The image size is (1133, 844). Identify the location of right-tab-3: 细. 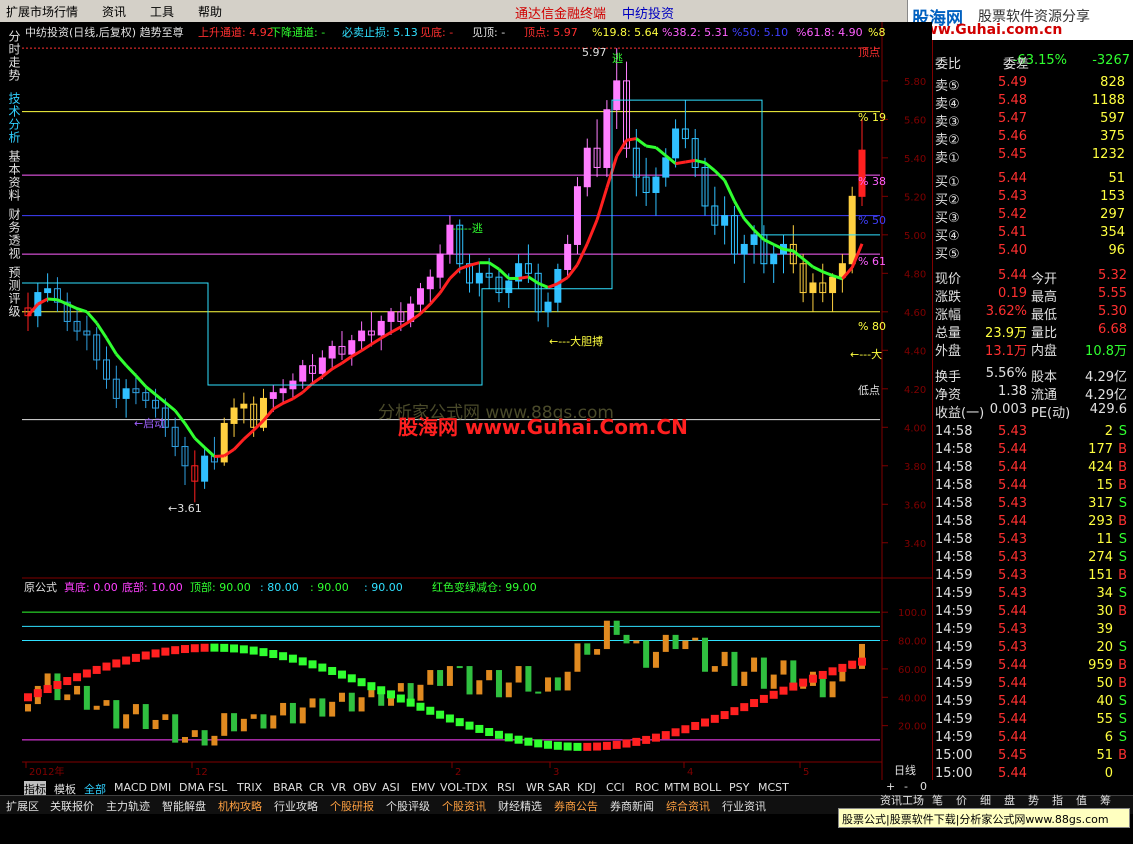
(985, 800).